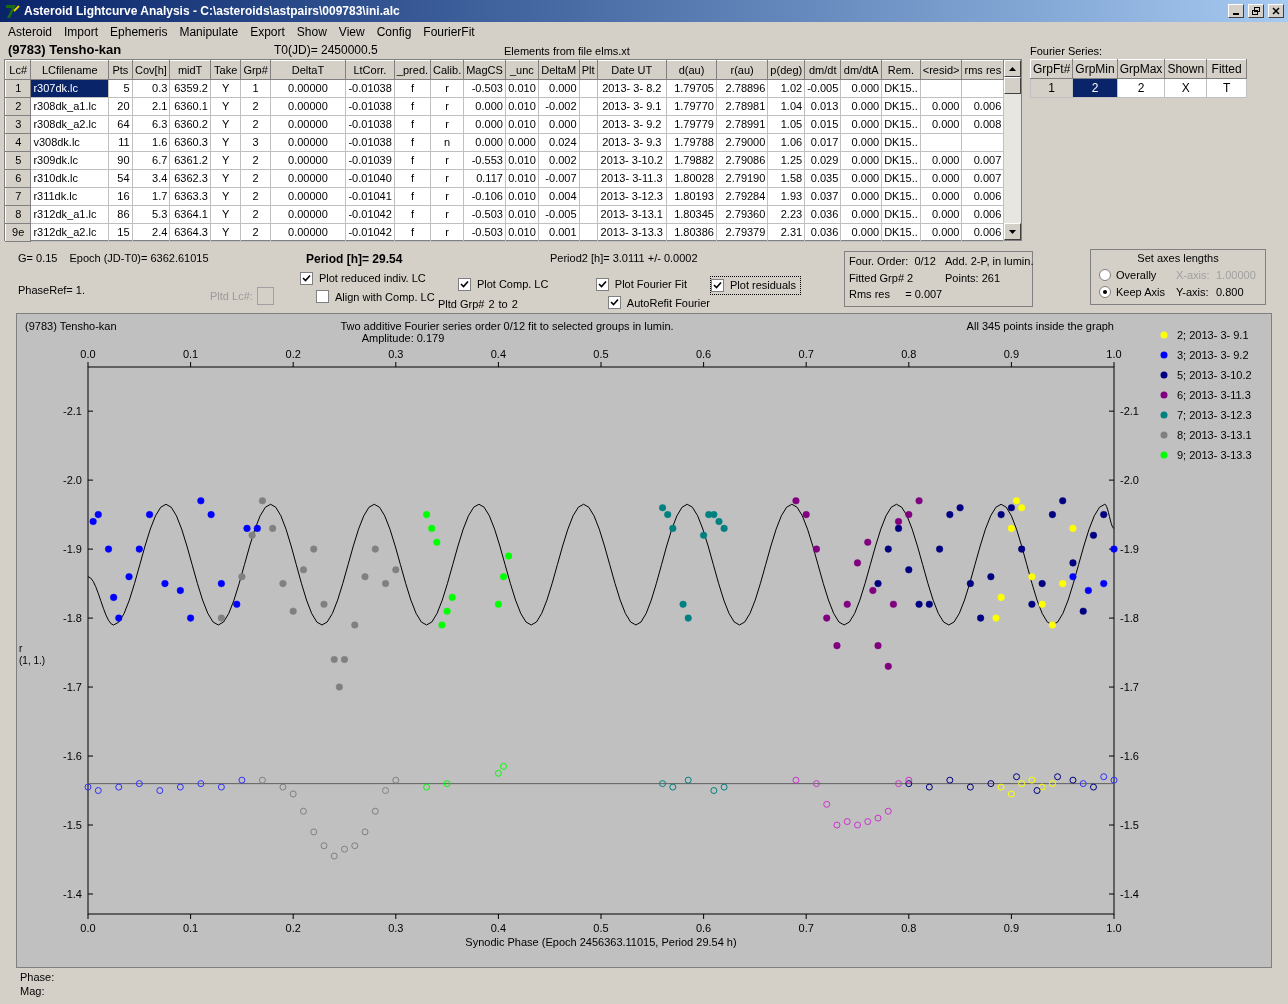 The image size is (1288, 1004). What do you see at coordinates (822, 160) in the screenshot?
I see `table-cell: 0.029` at bounding box center [822, 160].